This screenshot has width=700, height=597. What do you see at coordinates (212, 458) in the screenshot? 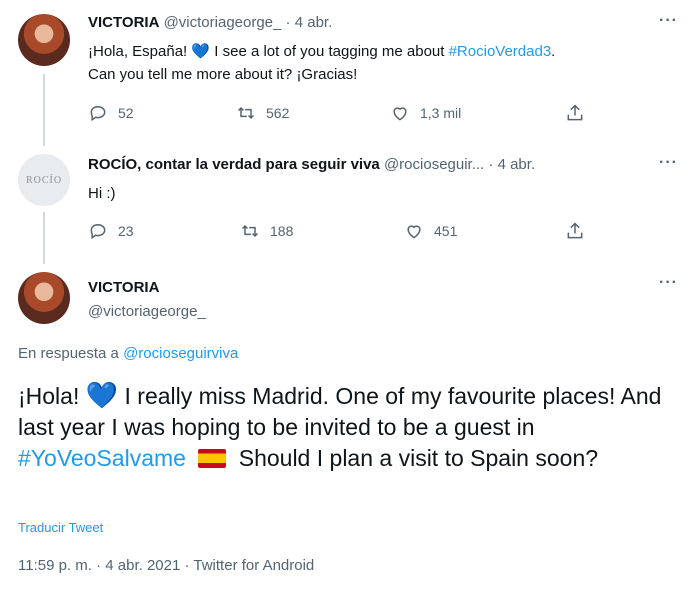
I see `spain-flag-icon` at bounding box center [212, 458].